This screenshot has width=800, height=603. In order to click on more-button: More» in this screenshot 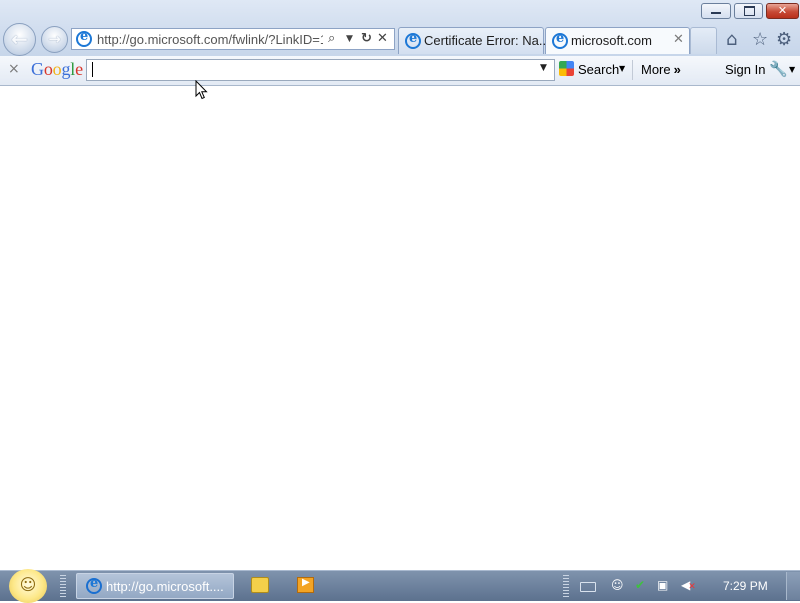, I will do `click(661, 69)`.